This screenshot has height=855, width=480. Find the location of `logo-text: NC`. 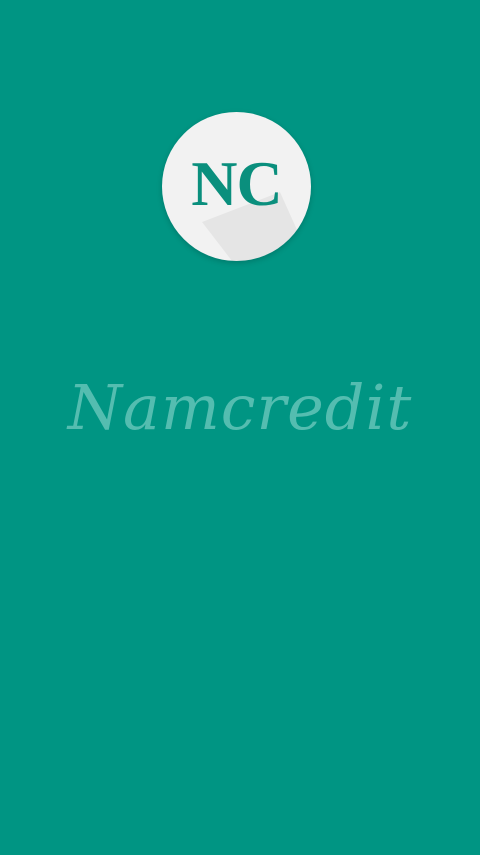

logo-text: NC is located at coordinates (236, 183).